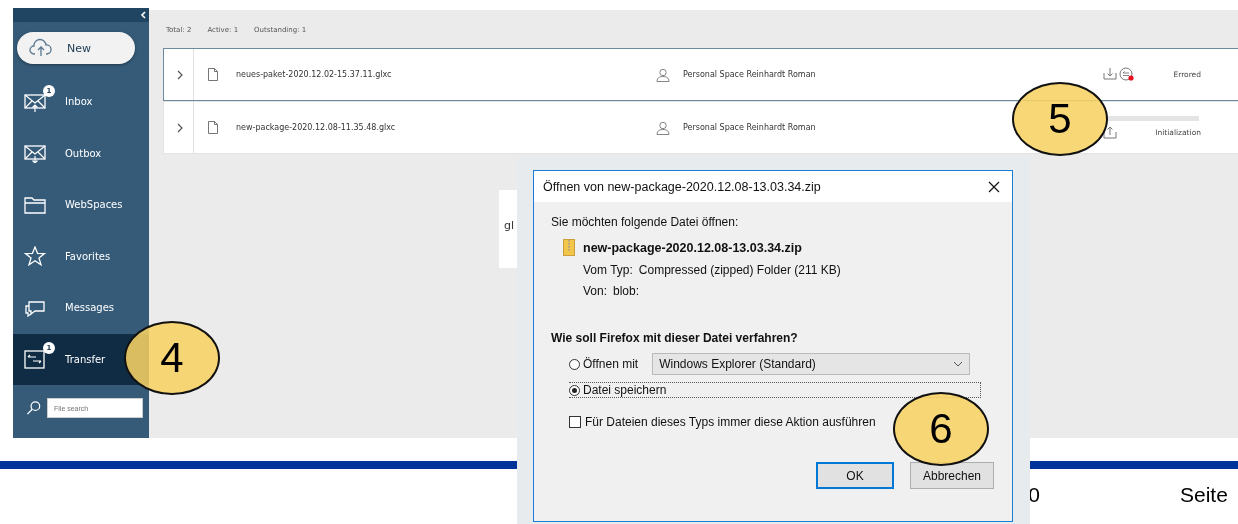  What do you see at coordinates (314, 74) in the screenshot?
I see `file-name: neues-paket-2020.12.02-15.37.11.glxc` at bounding box center [314, 74].